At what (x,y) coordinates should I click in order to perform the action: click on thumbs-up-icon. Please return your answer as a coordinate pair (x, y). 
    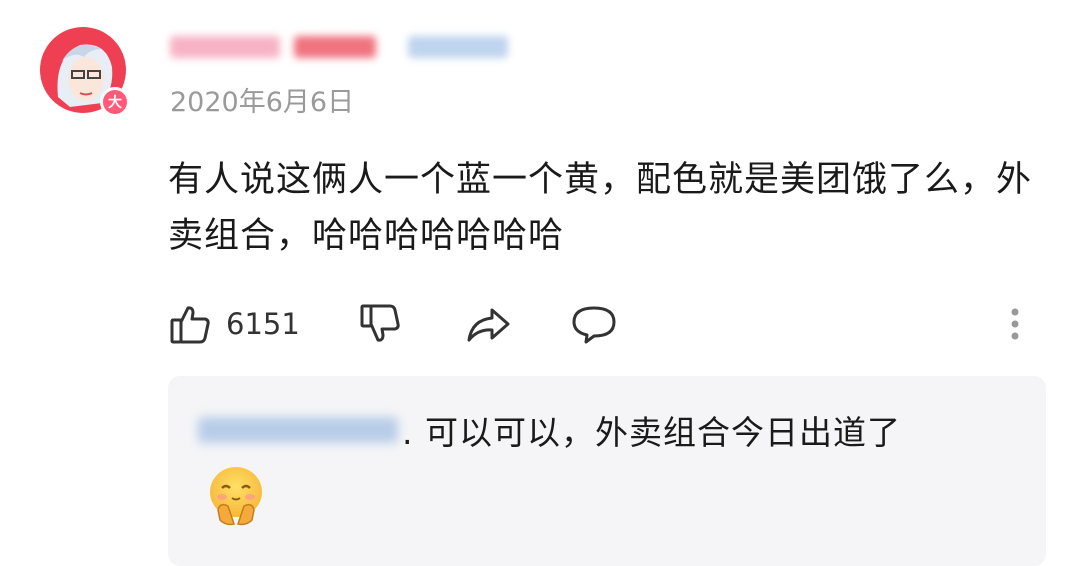
    Looking at the image, I should click on (190, 324).